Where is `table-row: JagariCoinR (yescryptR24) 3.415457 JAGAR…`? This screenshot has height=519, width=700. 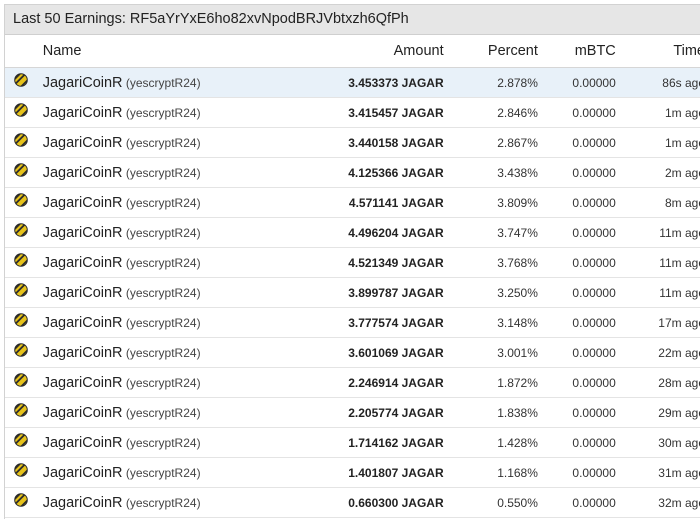 table-row: JagariCoinR (yescryptR24) 3.415457 JAGAR… is located at coordinates (352, 112).